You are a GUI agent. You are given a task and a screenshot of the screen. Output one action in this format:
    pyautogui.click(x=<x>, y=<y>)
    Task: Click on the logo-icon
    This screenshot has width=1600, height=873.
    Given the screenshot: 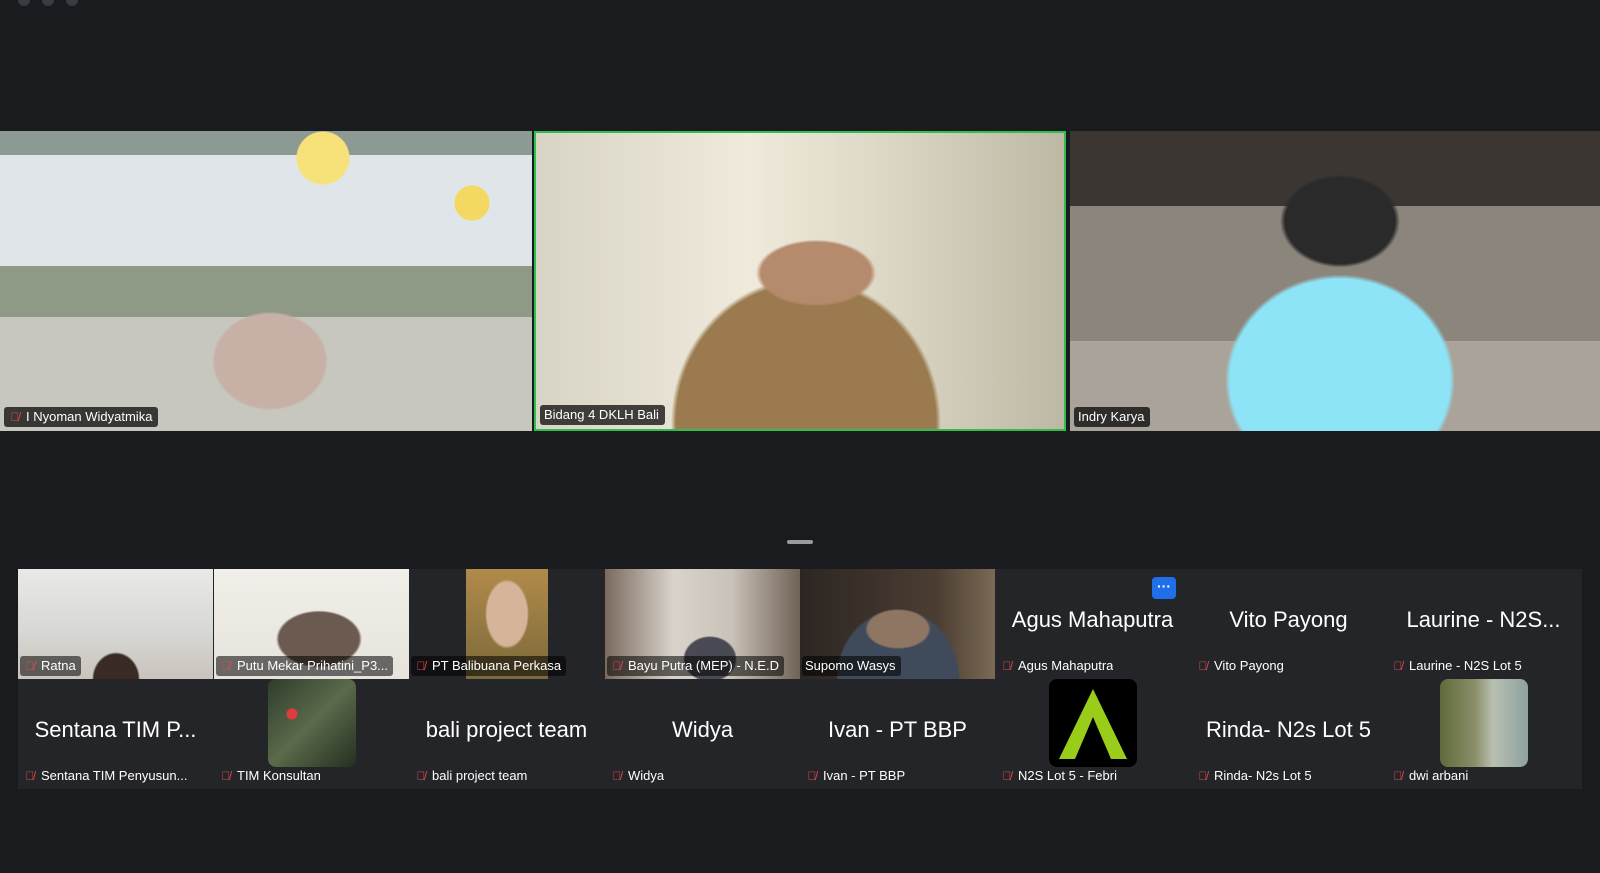 What is the action you would take?
    pyautogui.click(x=1092, y=724)
    